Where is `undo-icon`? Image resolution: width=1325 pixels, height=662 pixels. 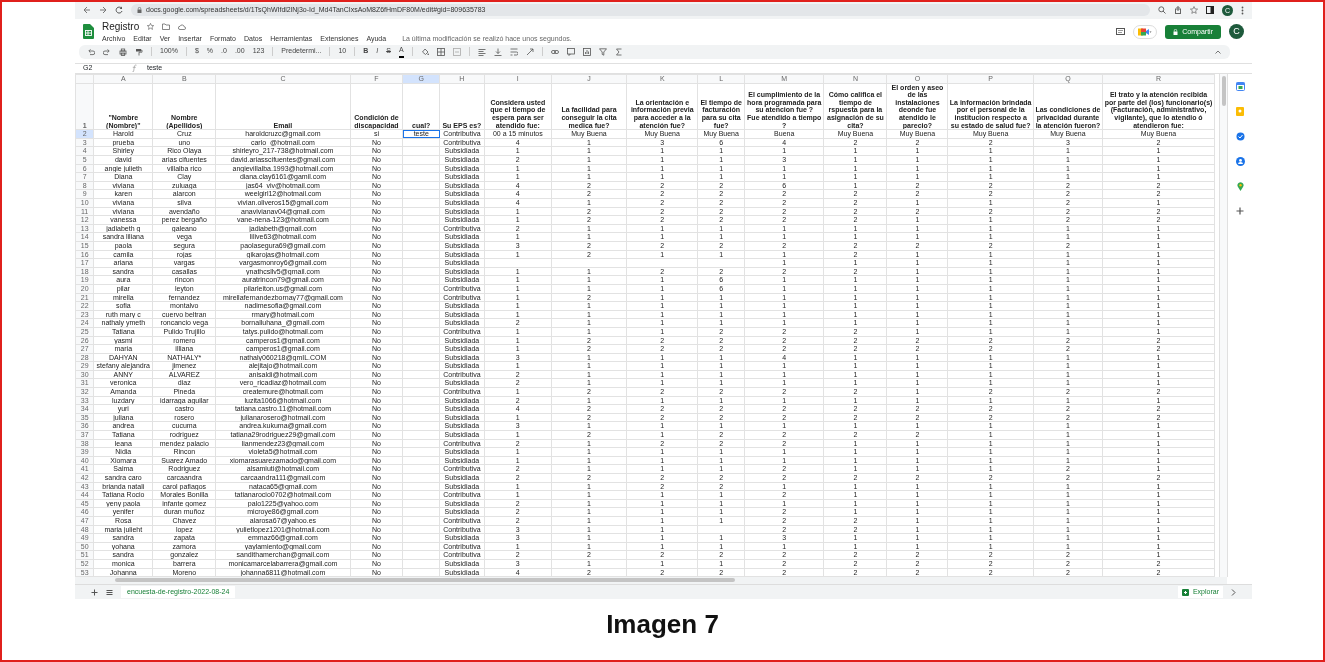
undo-icon is located at coordinates (91, 51).